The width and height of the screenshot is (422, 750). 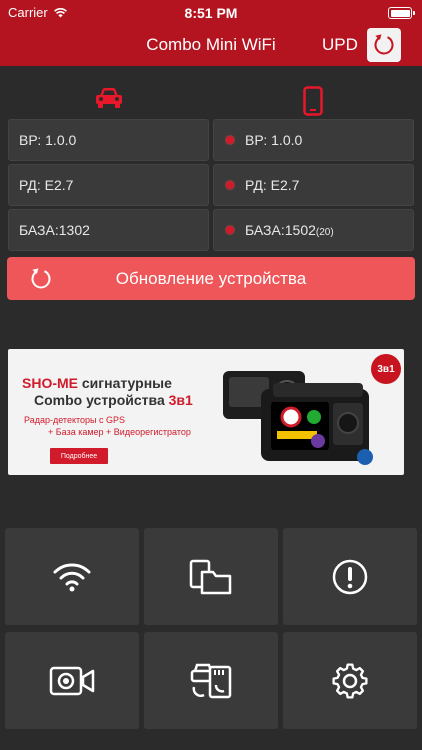 What do you see at coordinates (313, 101) in the screenshot?
I see `phone-icon` at bounding box center [313, 101].